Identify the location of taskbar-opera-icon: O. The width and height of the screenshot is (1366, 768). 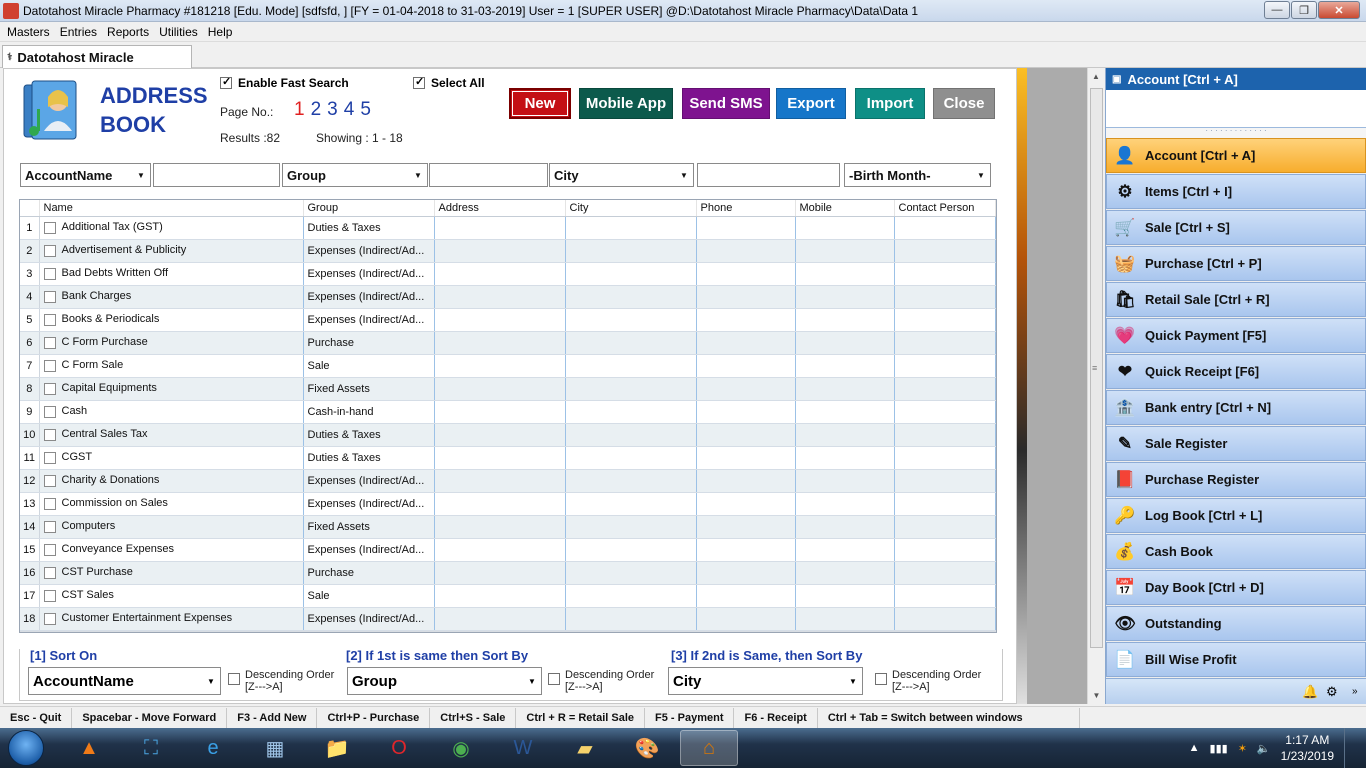
(399, 748).